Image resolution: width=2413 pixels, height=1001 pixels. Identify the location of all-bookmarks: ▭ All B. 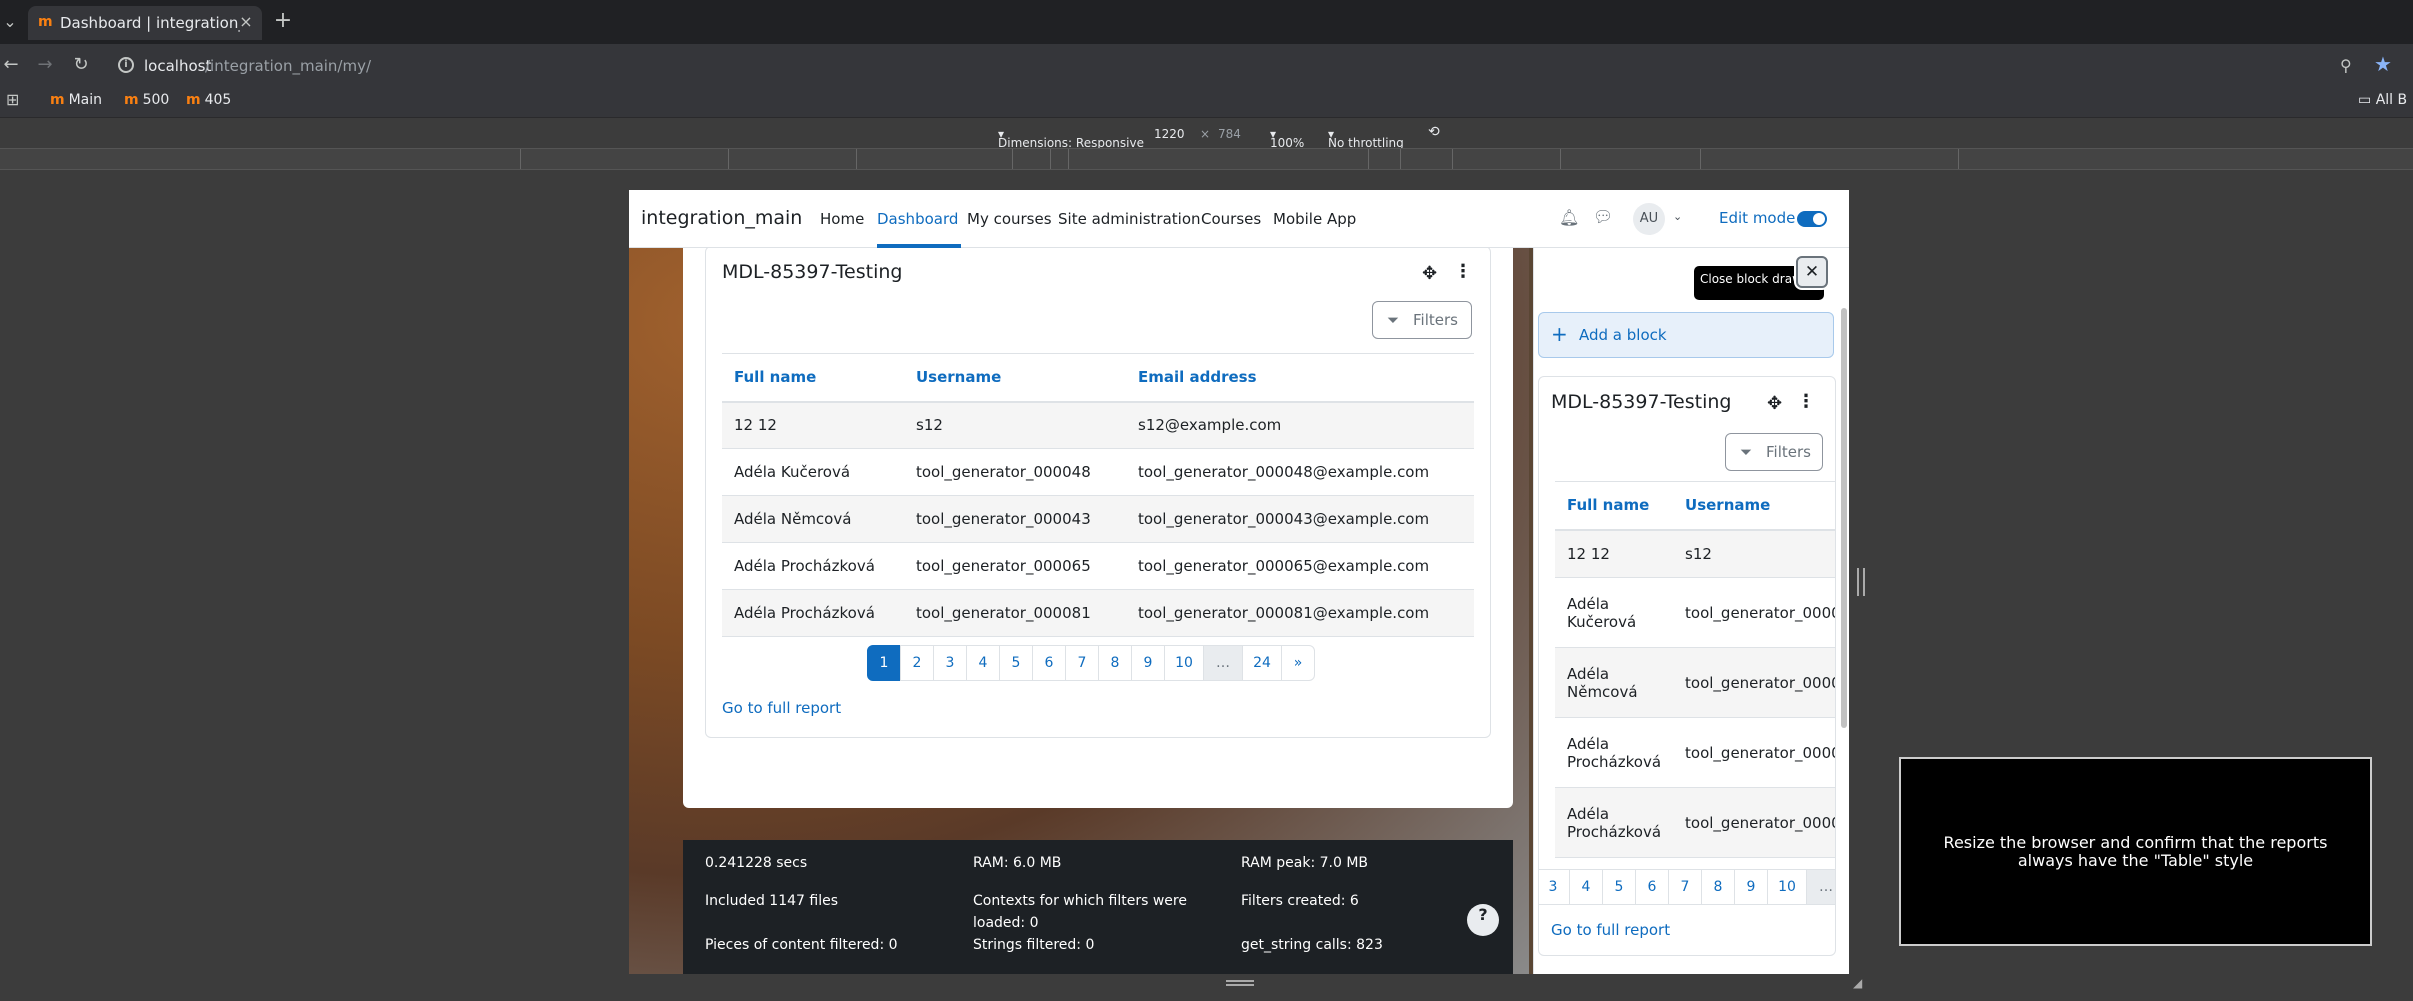
(2382, 100).